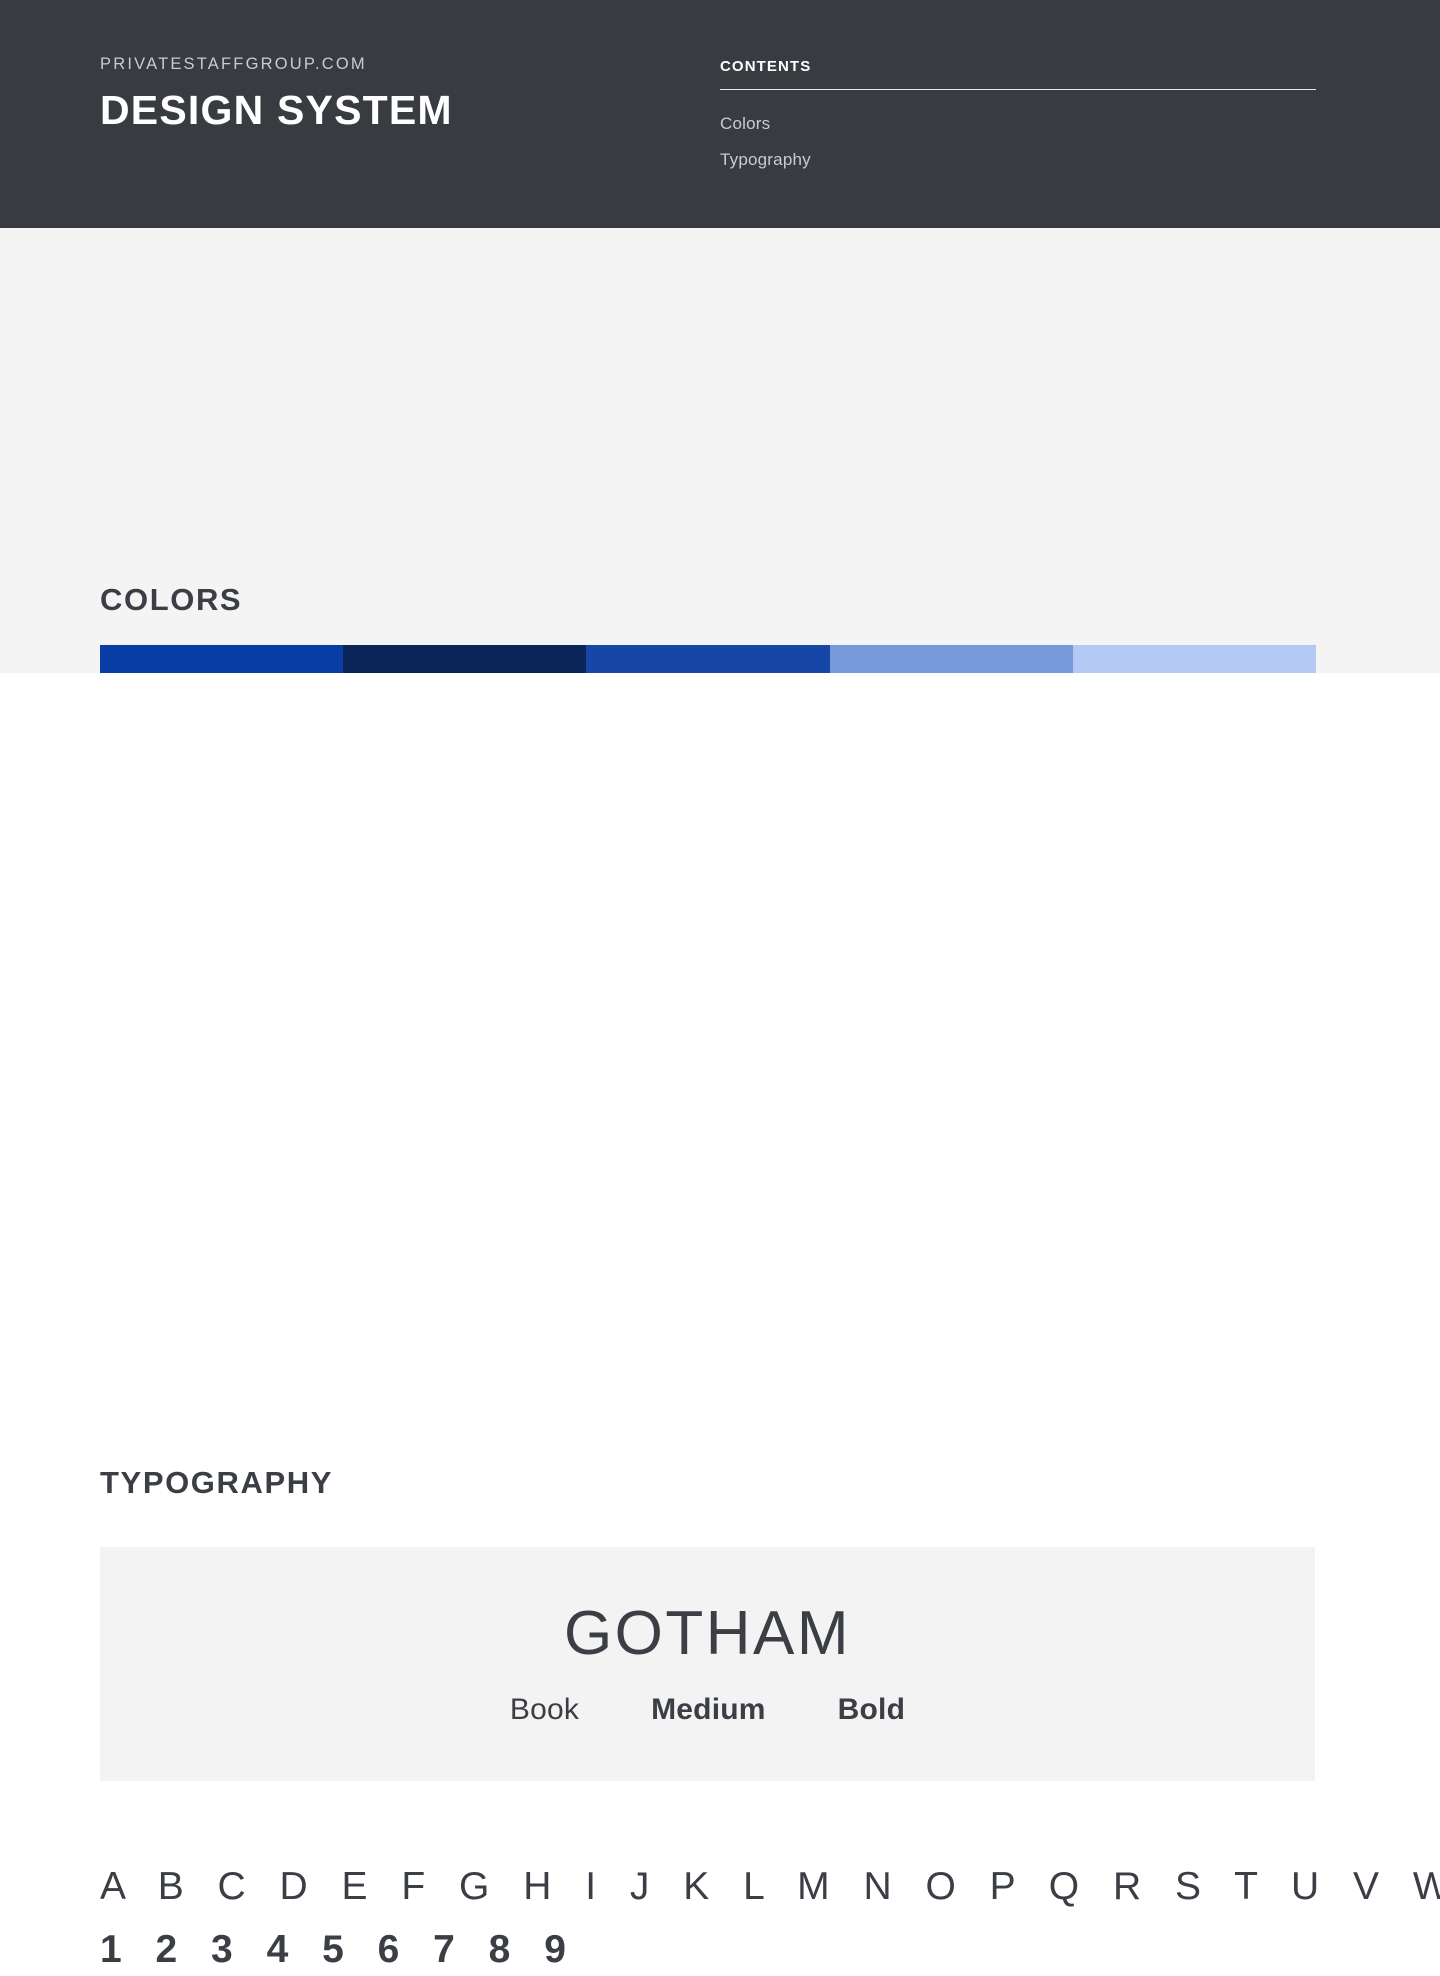 The width and height of the screenshot is (1440, 1976). I want to click on typeface-weight-medium: Medium, so click(708, 1709).